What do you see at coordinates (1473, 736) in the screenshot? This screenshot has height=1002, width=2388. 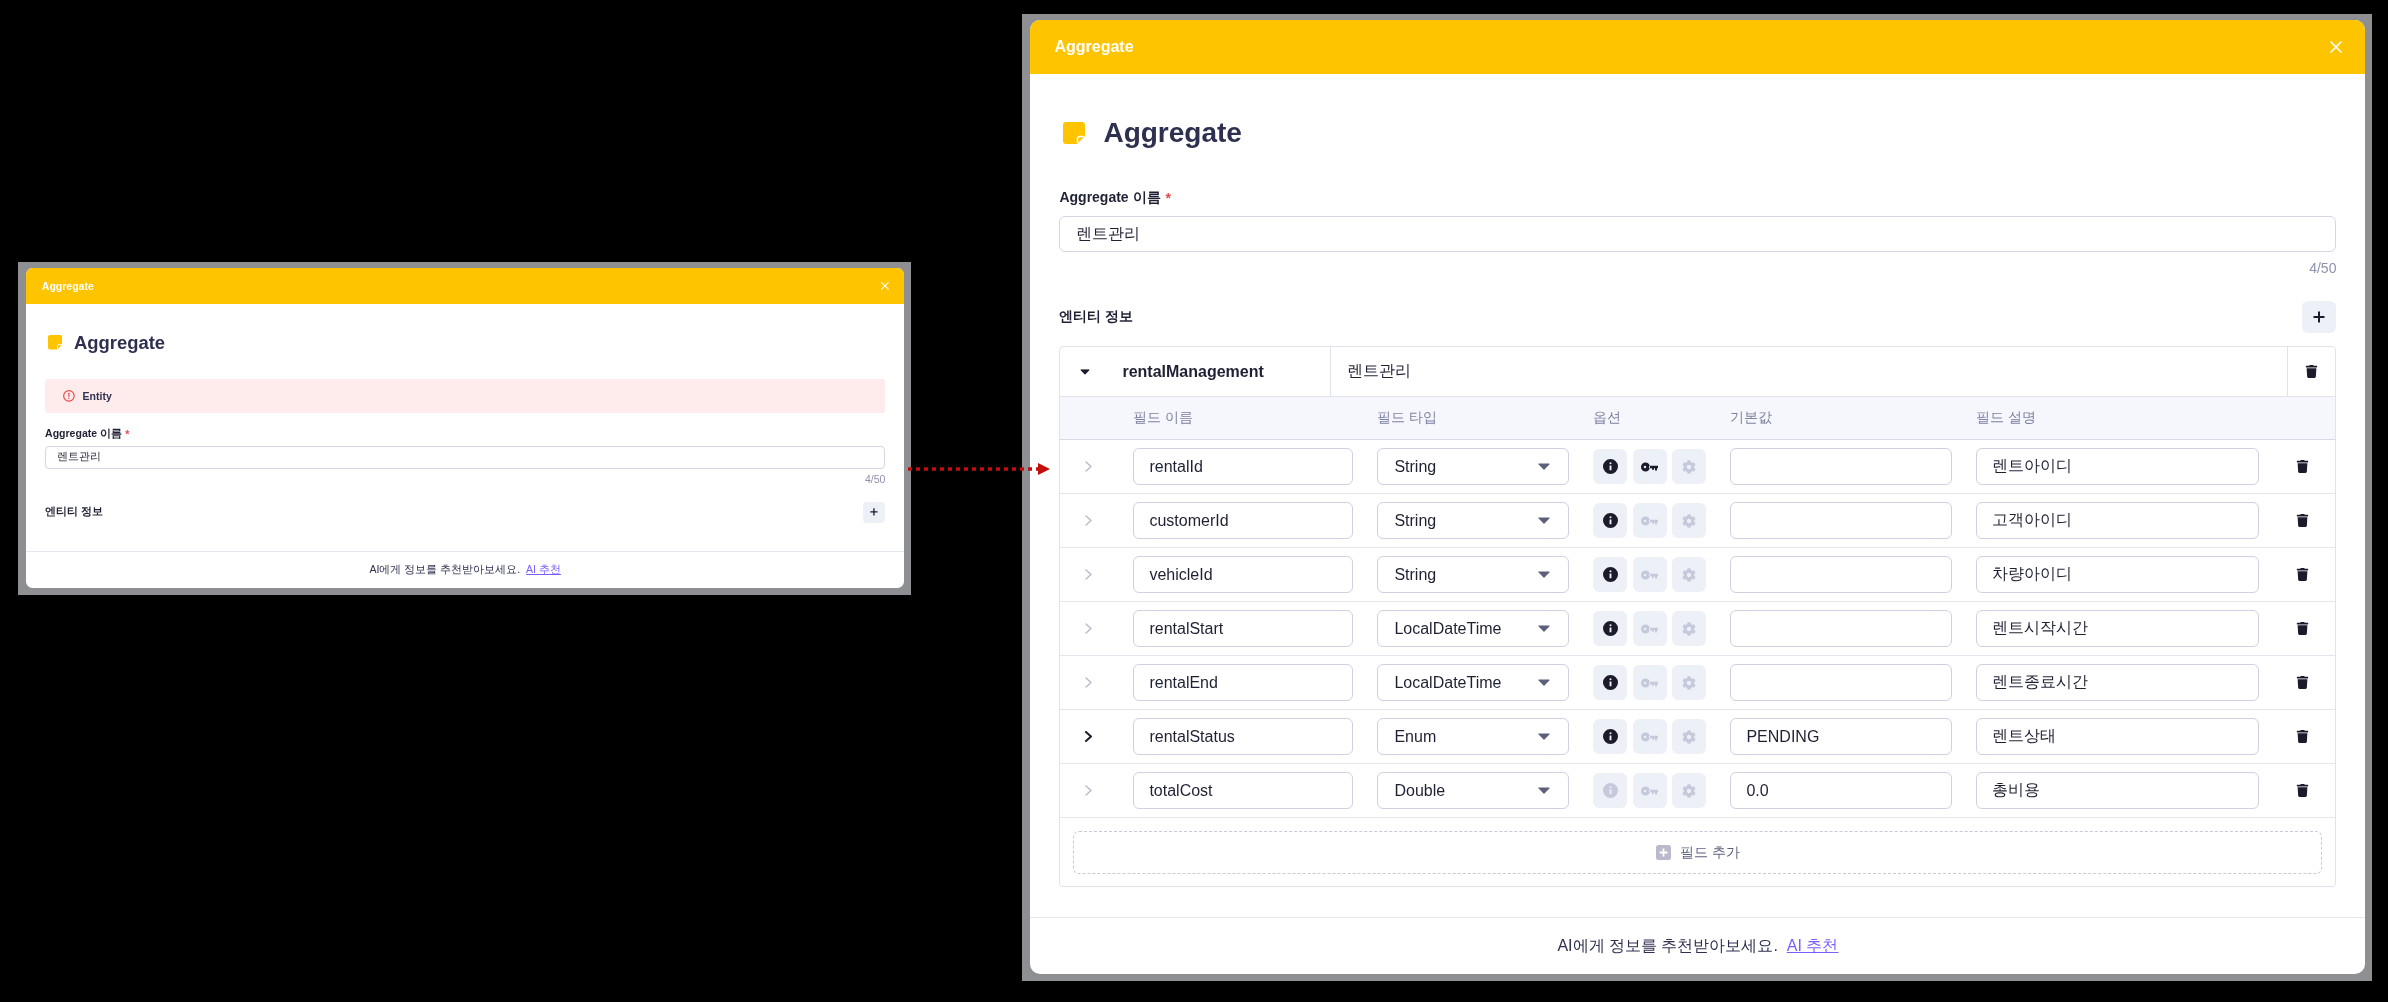 I see `type-select: Enum` at bounding box center [1473, 736].